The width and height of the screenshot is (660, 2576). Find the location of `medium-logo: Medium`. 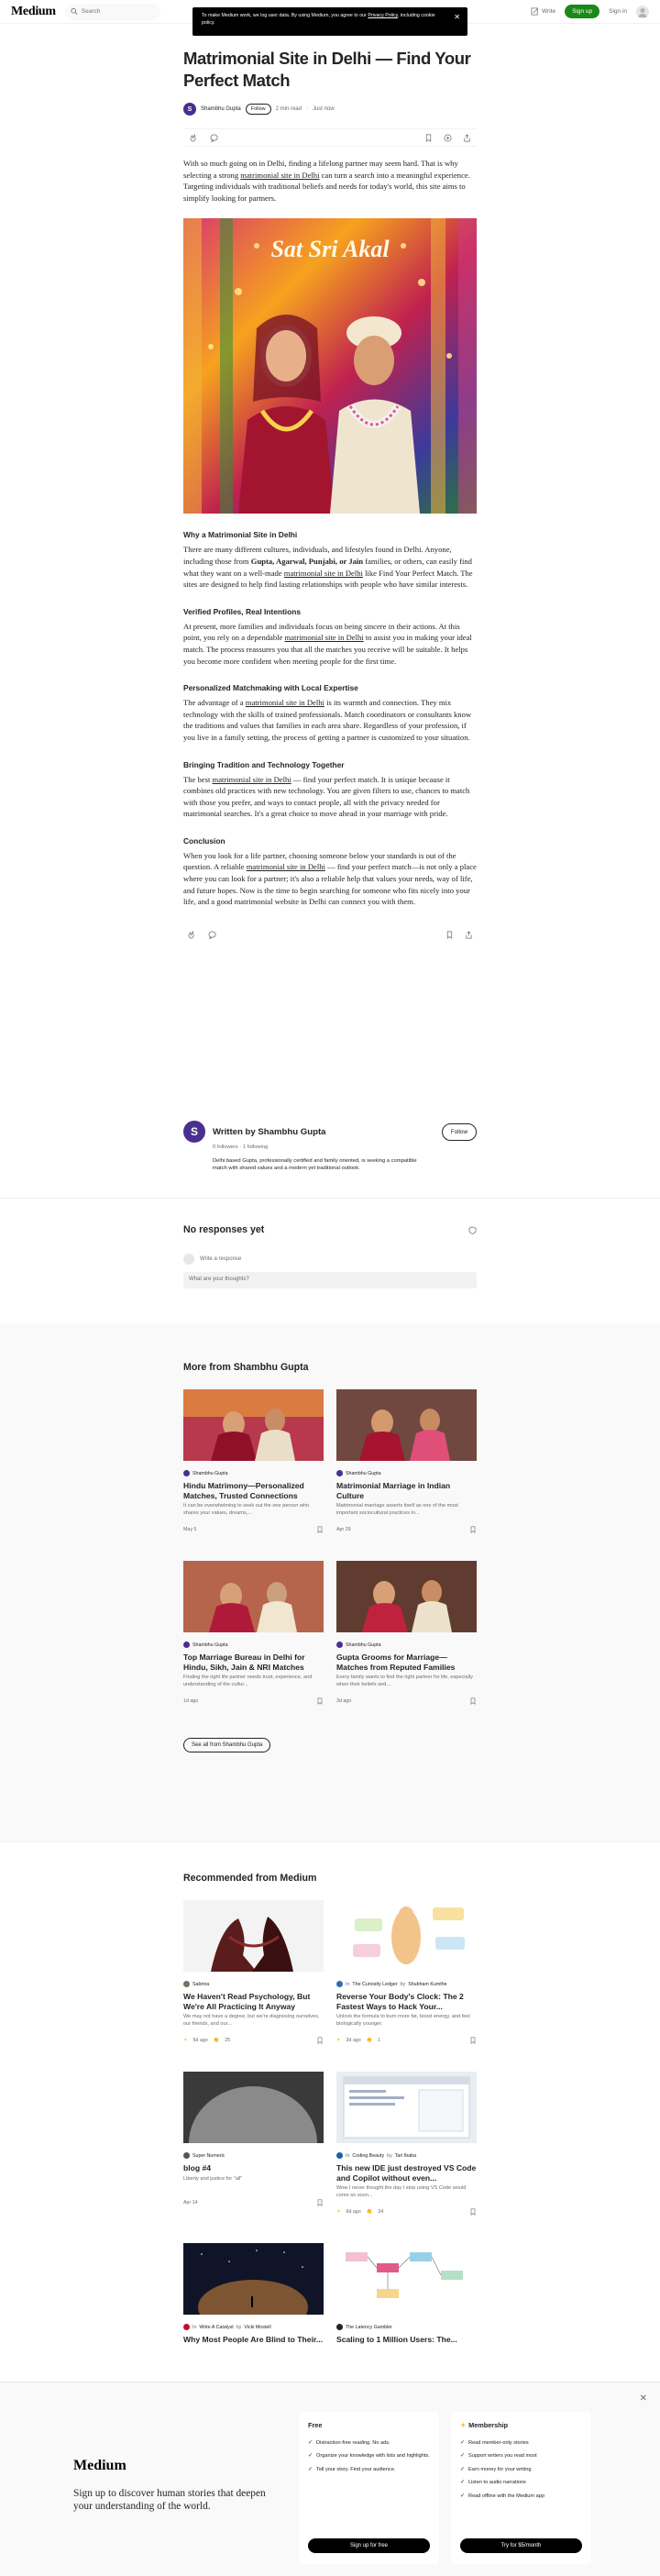

medium-logo: Medium is located at coordinates (33, 12).